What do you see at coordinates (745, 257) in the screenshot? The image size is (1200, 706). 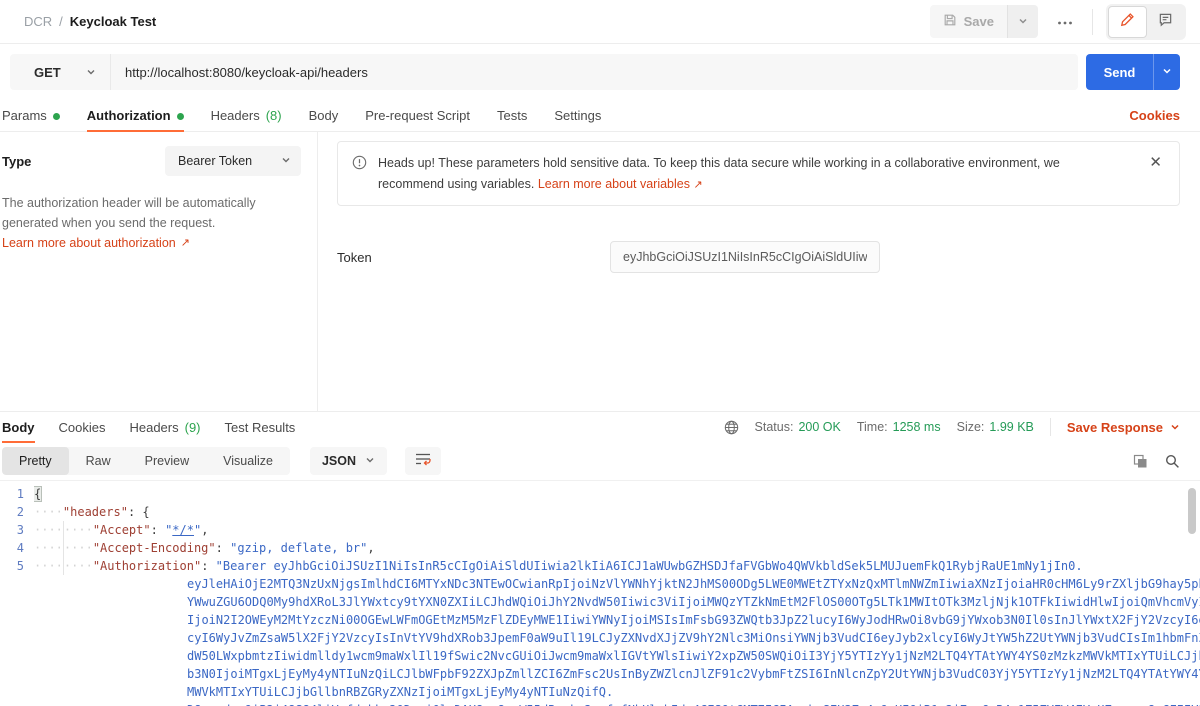 I see `token-input` at bounding box center [745, 257].